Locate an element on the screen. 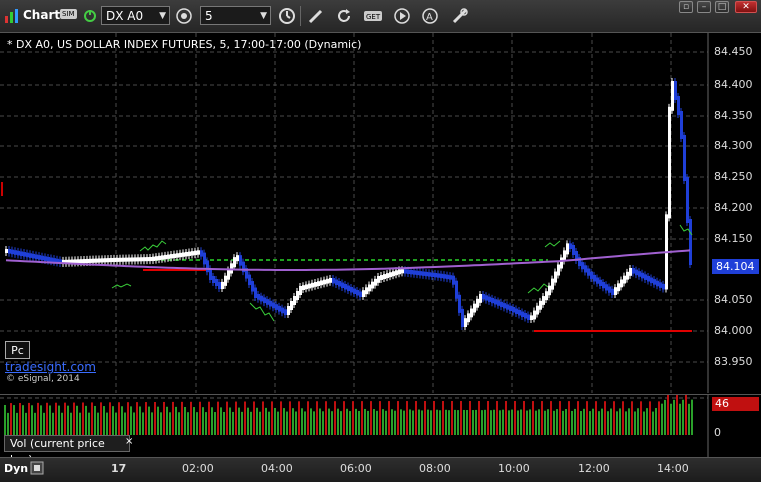 This screenshot has width=761, height=482. volume-study-tab: Vol (current price bar) is located at coordinates (67, 450).